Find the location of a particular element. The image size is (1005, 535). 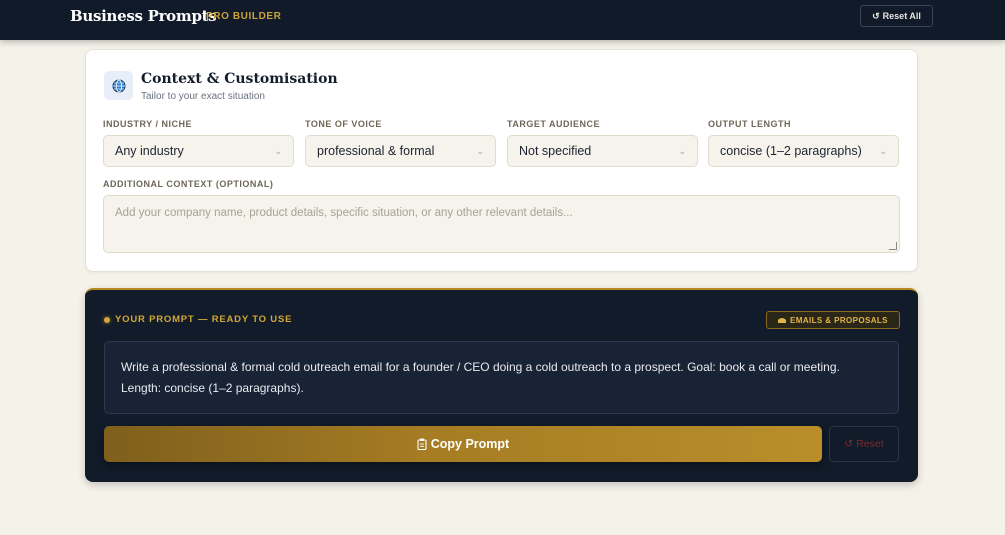

audience-value: Not specified is located at coordinates (555, 151).